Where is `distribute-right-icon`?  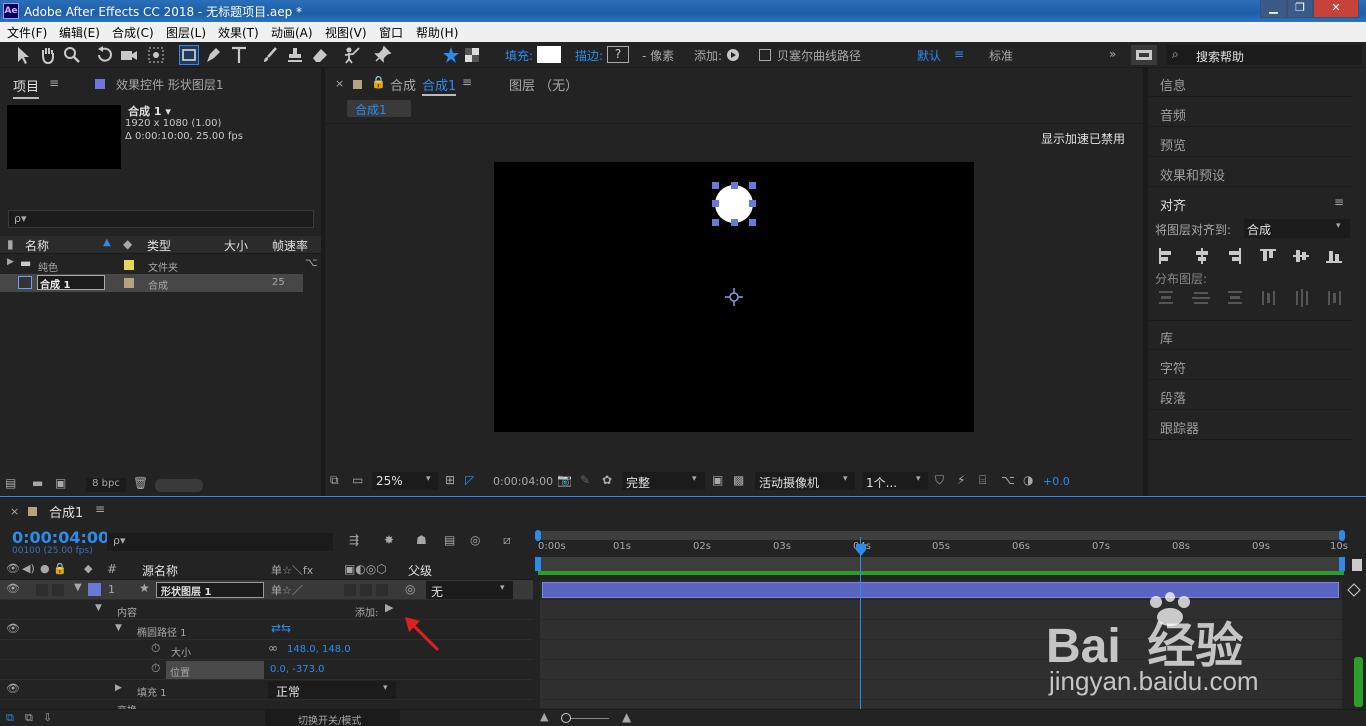
distribute-right-icon is located at coordinates (1334, 298).